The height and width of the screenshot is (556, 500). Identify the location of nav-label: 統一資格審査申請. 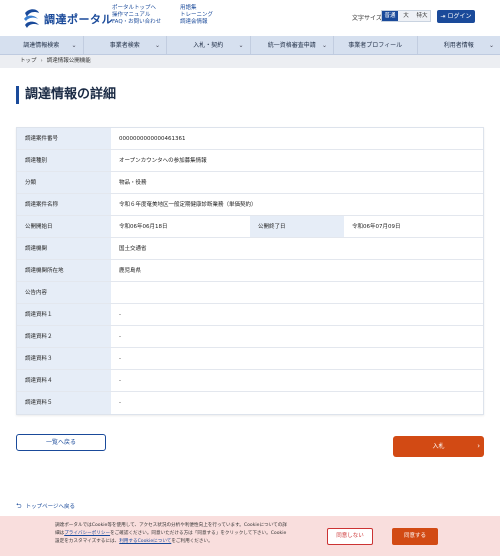
(291, 45).